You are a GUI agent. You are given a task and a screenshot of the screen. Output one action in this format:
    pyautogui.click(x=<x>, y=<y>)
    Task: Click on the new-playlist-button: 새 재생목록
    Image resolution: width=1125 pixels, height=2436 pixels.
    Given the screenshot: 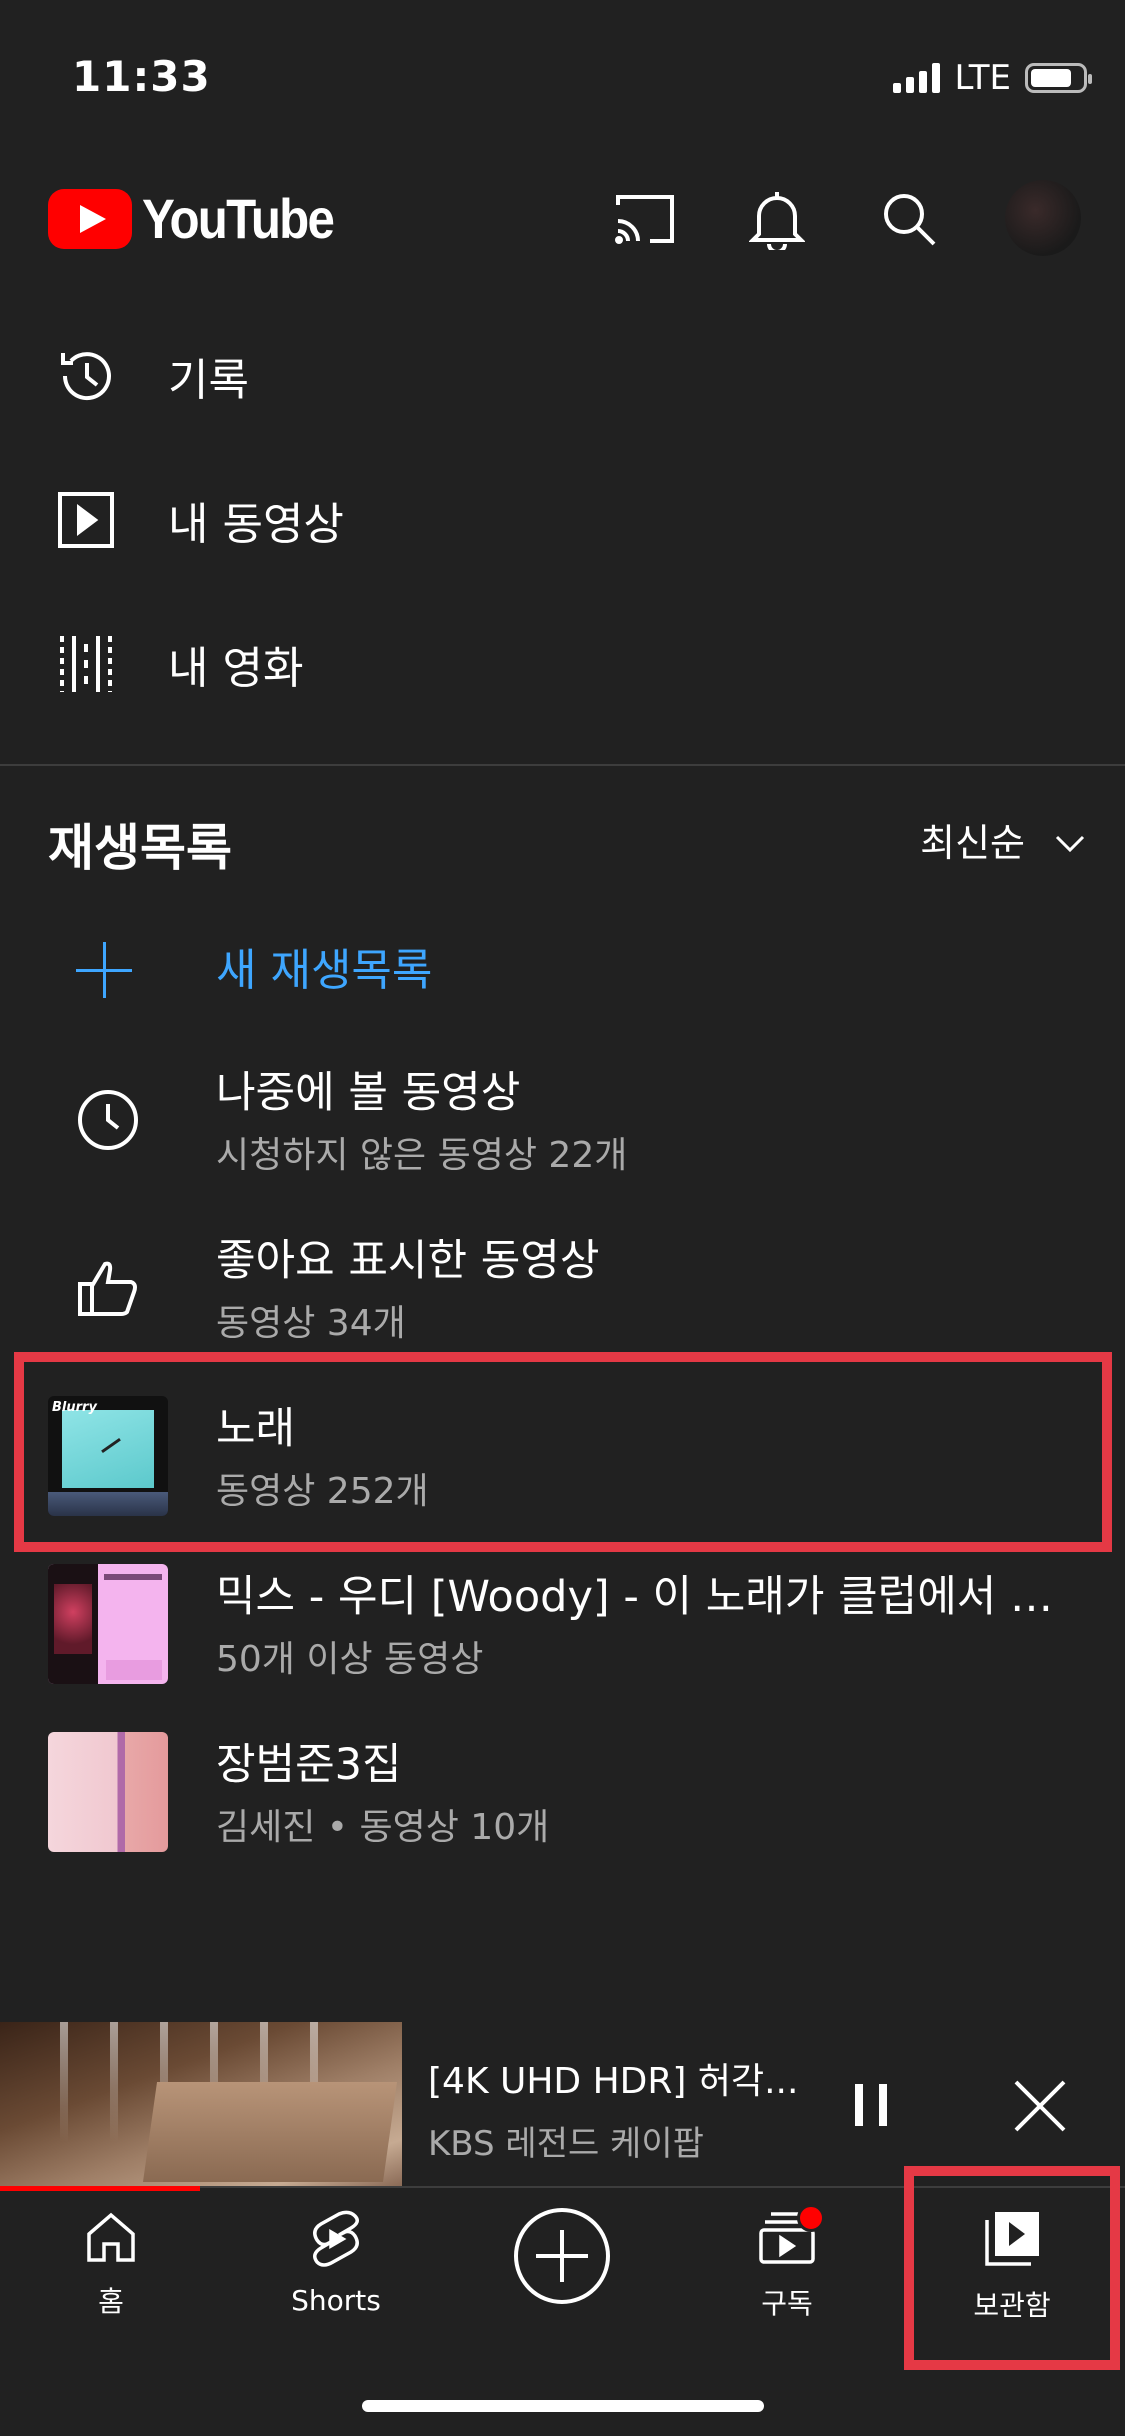 What is the action you would take?
    pyautogui.click(x=562, y=967)
    